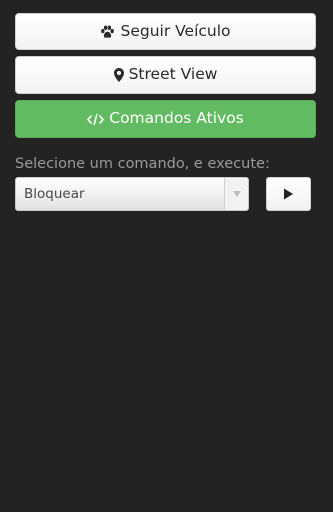 Image resolution: width=333 pixels, height=512 pixels. Describe the element at coordinates (118, 75) in the screenshot. I see `map-marker-icon` at that location.